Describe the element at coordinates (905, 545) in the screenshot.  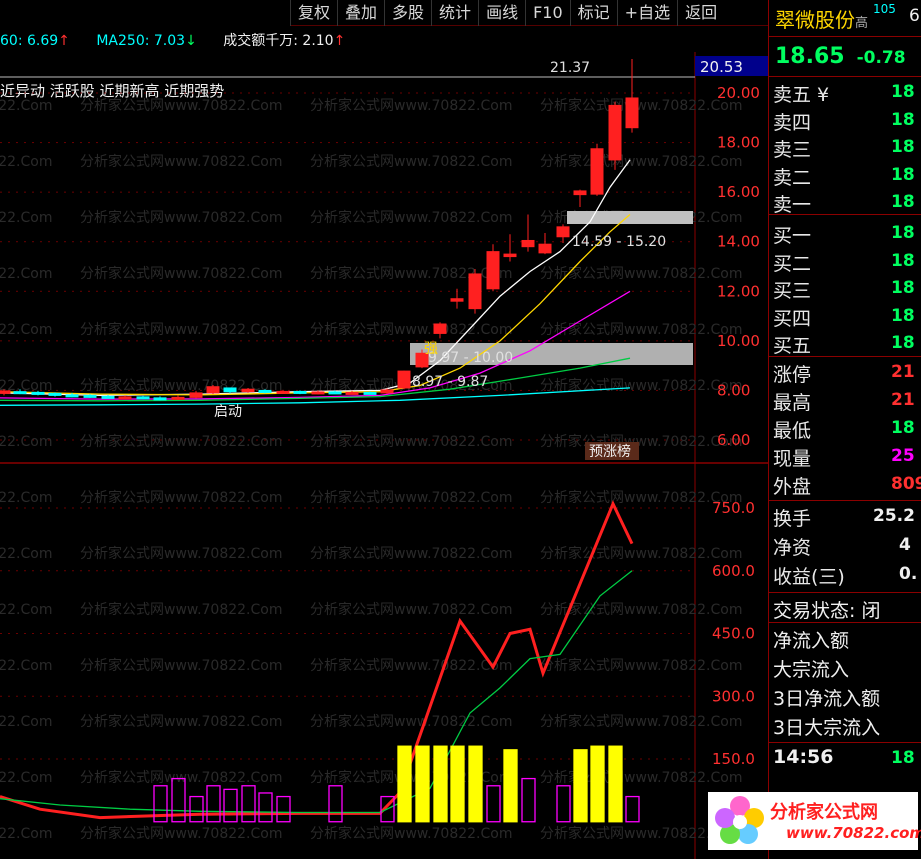
I see `stat-value: 4` at that location.